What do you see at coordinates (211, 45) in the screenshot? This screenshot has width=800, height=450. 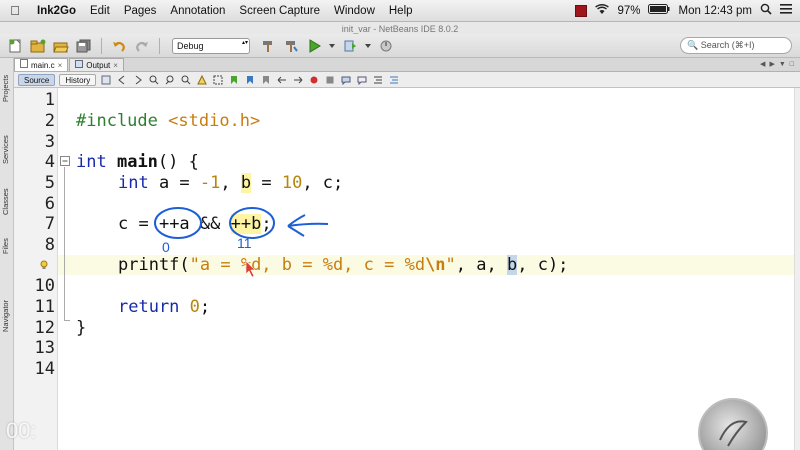 I see `build-configuration-select: Debug` at bounding box center [211, 45].